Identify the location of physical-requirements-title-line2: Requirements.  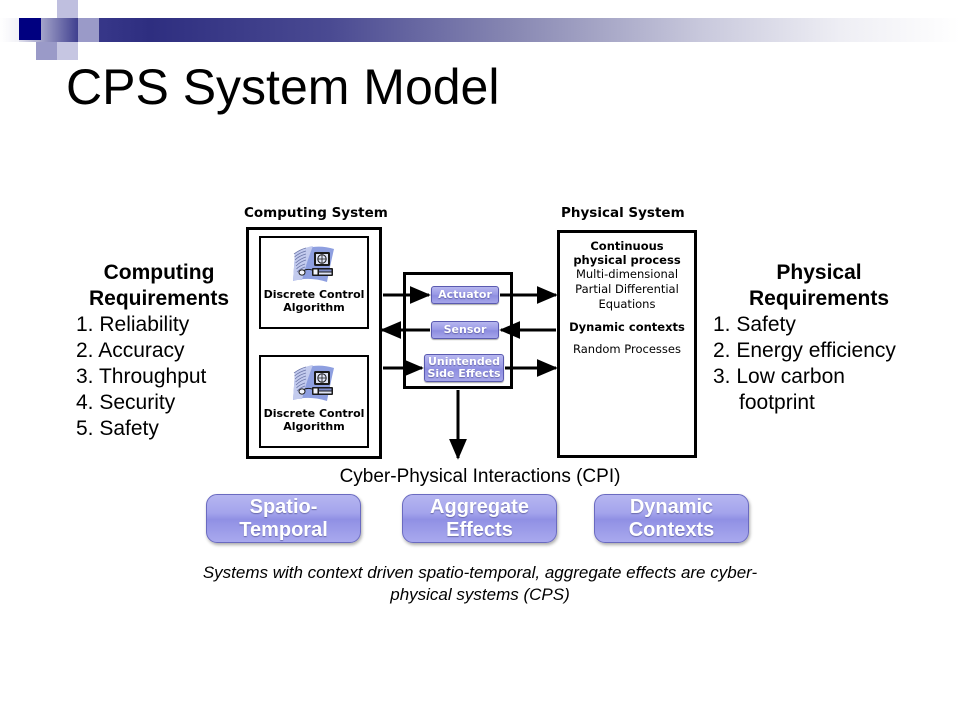
(819, 298).